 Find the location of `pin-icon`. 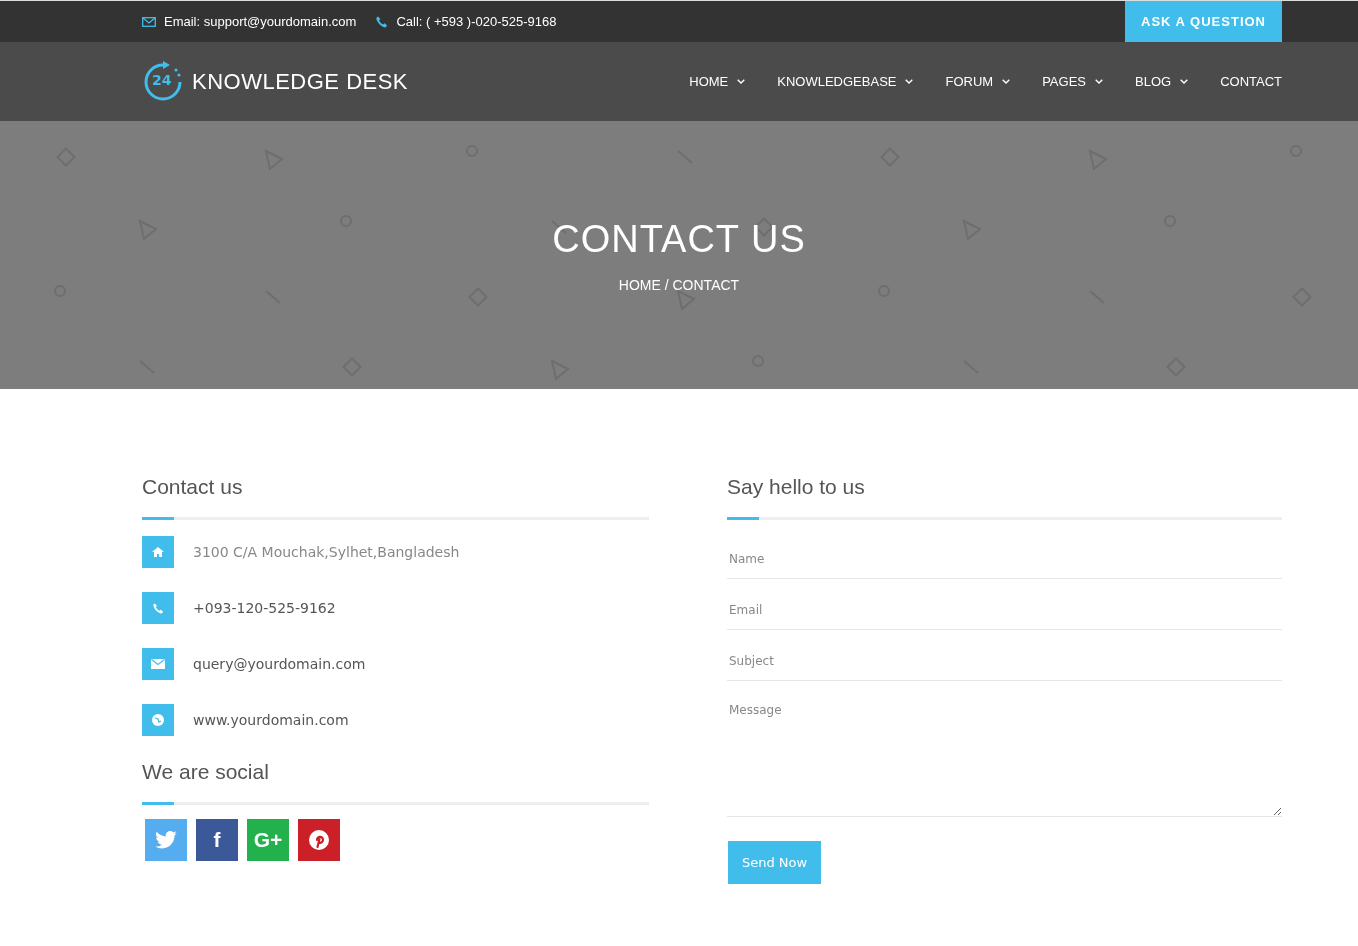

pin-icon is located at coordinates (319, 840).